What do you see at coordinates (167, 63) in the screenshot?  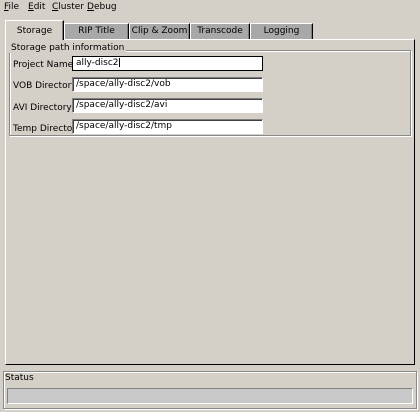 I see `project-name-field: ally-disc2` at bounding box center [167, 63].